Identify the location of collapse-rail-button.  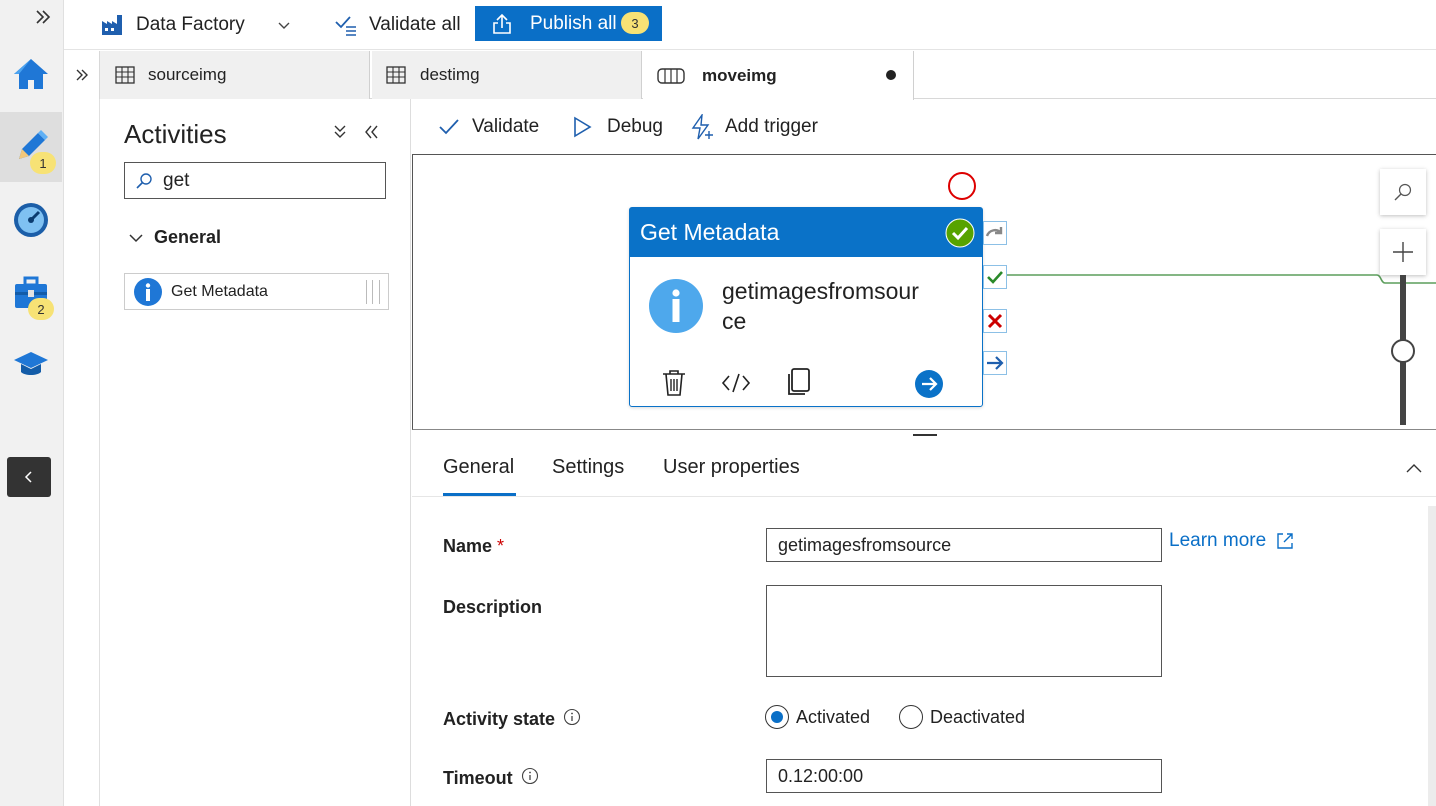
(29, 477).